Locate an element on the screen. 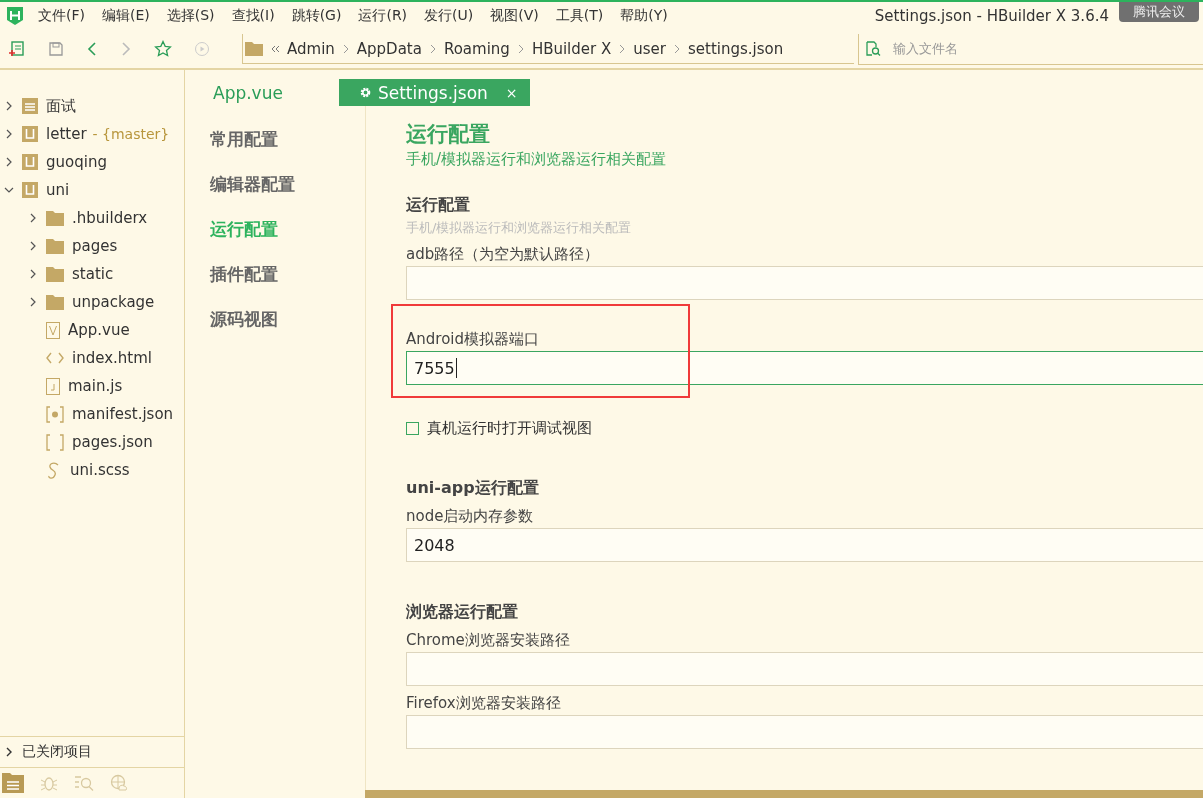  tree-item: .hbuilderx is located at coordinates (110, 218).